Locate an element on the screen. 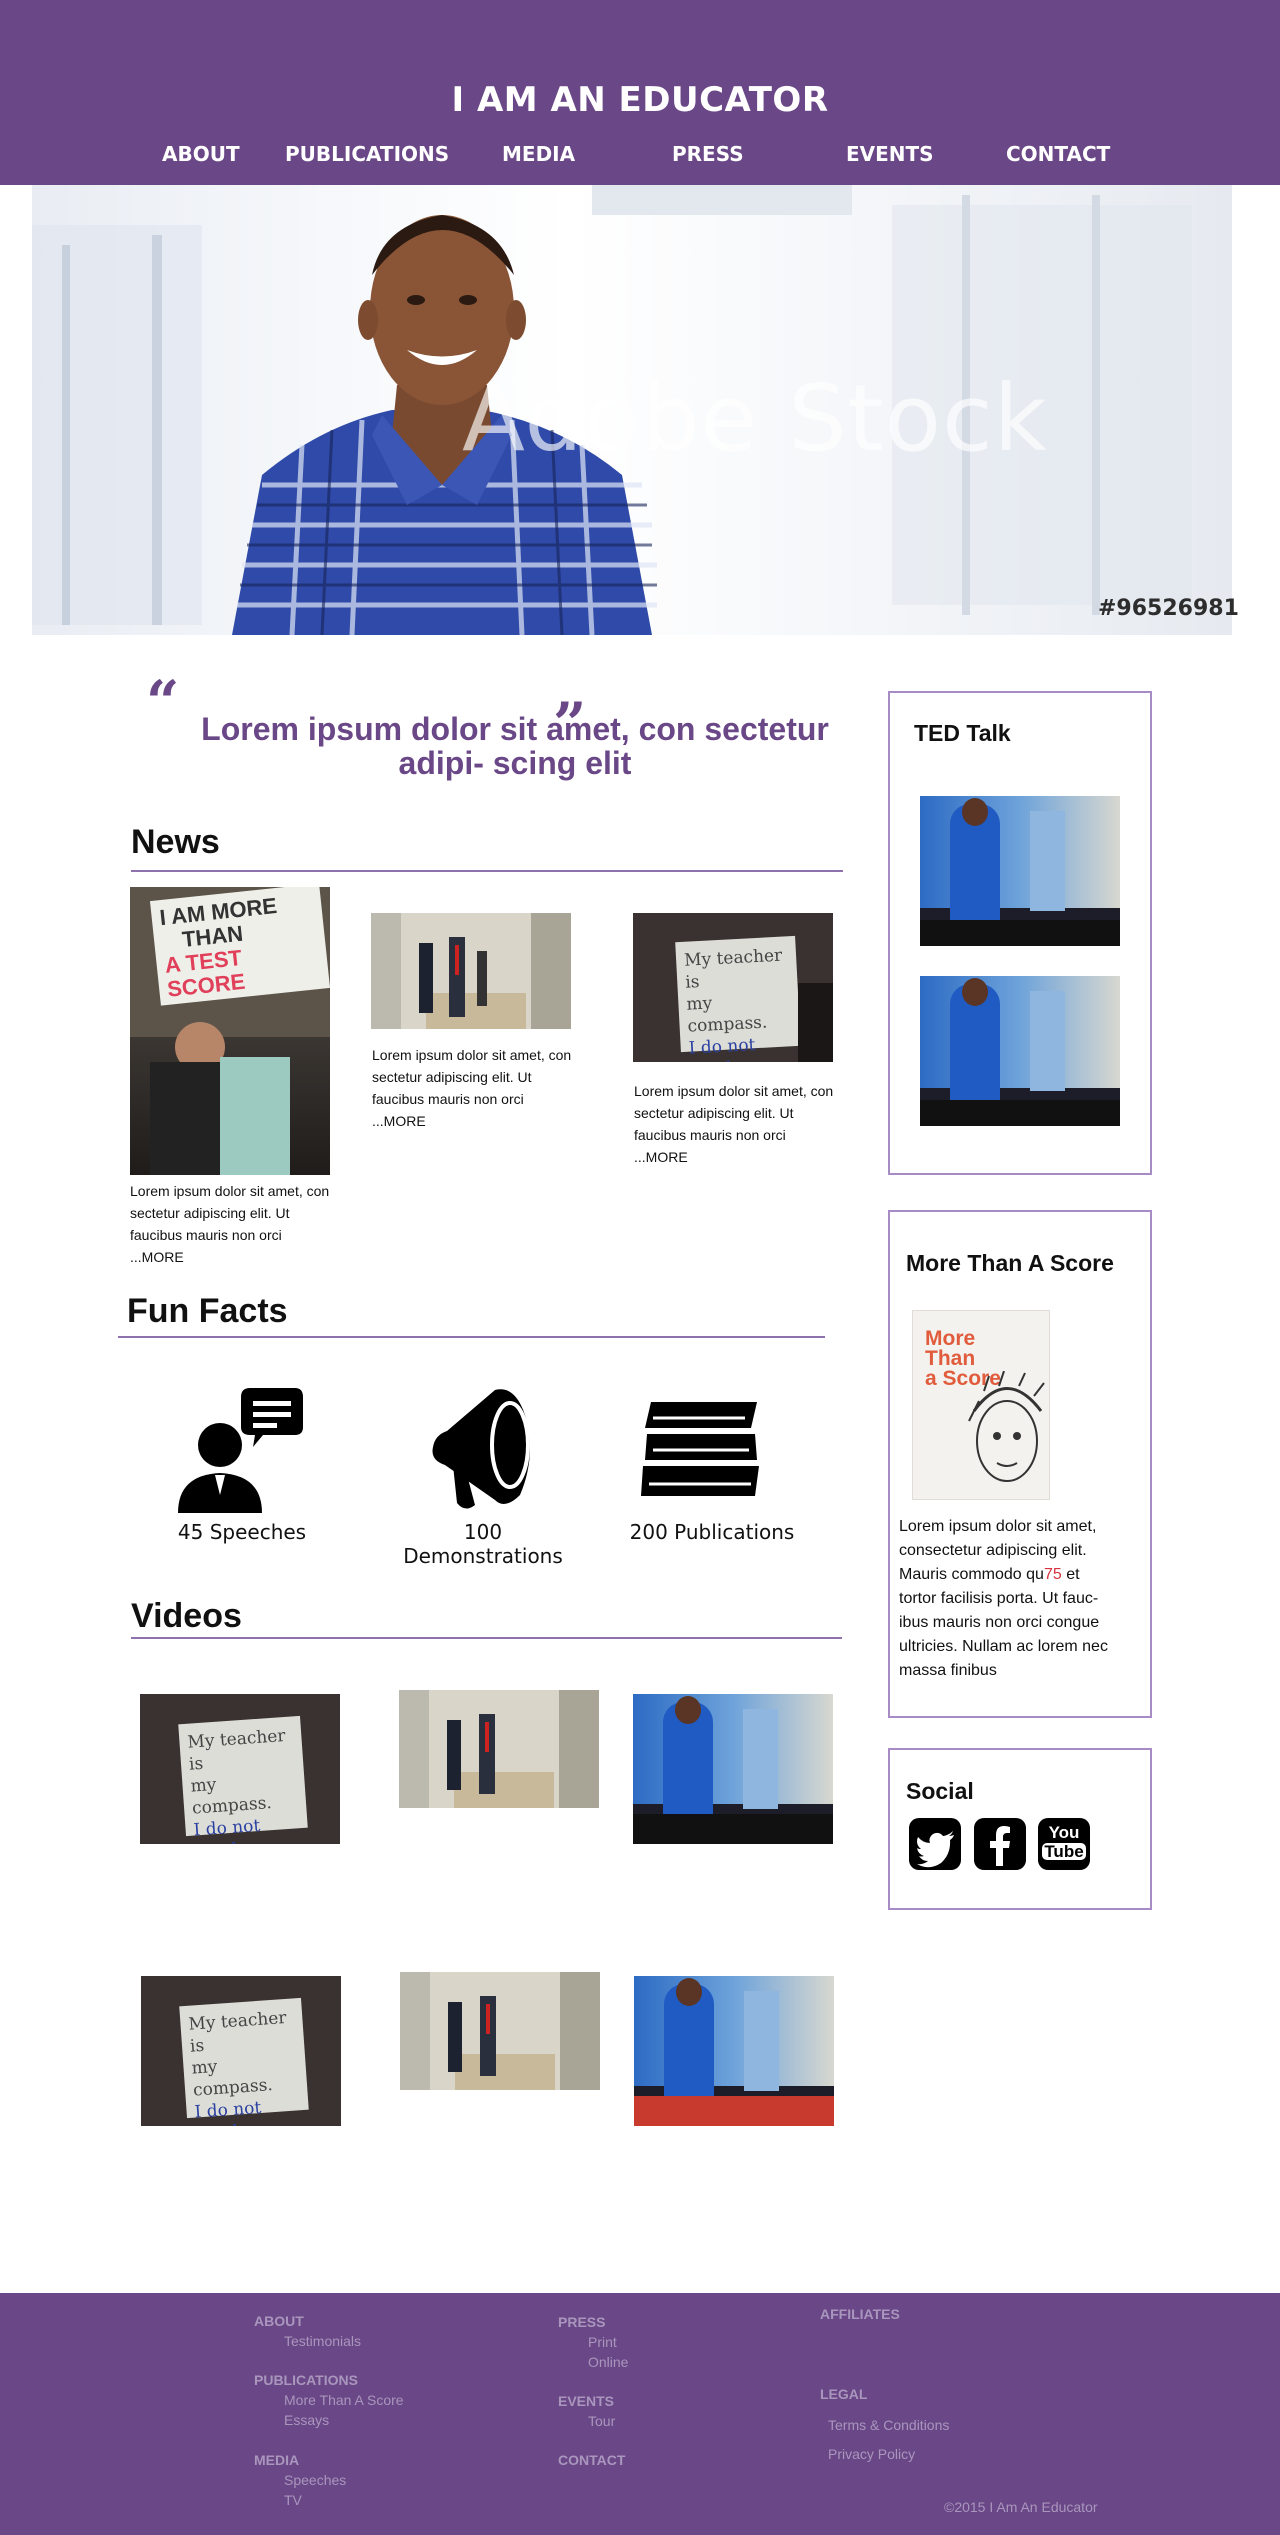 Image resolution: width=1280 pixels, height=2535 pixels. youtube-label-1: You is located at coordinates (1064, 1832).